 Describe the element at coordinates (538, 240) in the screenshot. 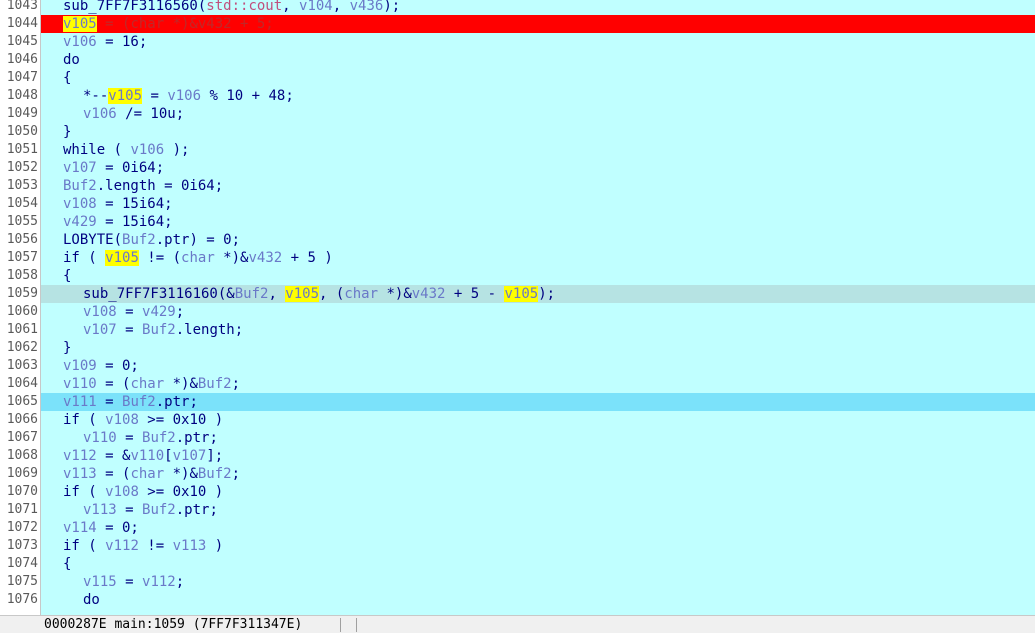

I see `code-line: LOBYTE(Buf2.ptr) = 0;` at that location.